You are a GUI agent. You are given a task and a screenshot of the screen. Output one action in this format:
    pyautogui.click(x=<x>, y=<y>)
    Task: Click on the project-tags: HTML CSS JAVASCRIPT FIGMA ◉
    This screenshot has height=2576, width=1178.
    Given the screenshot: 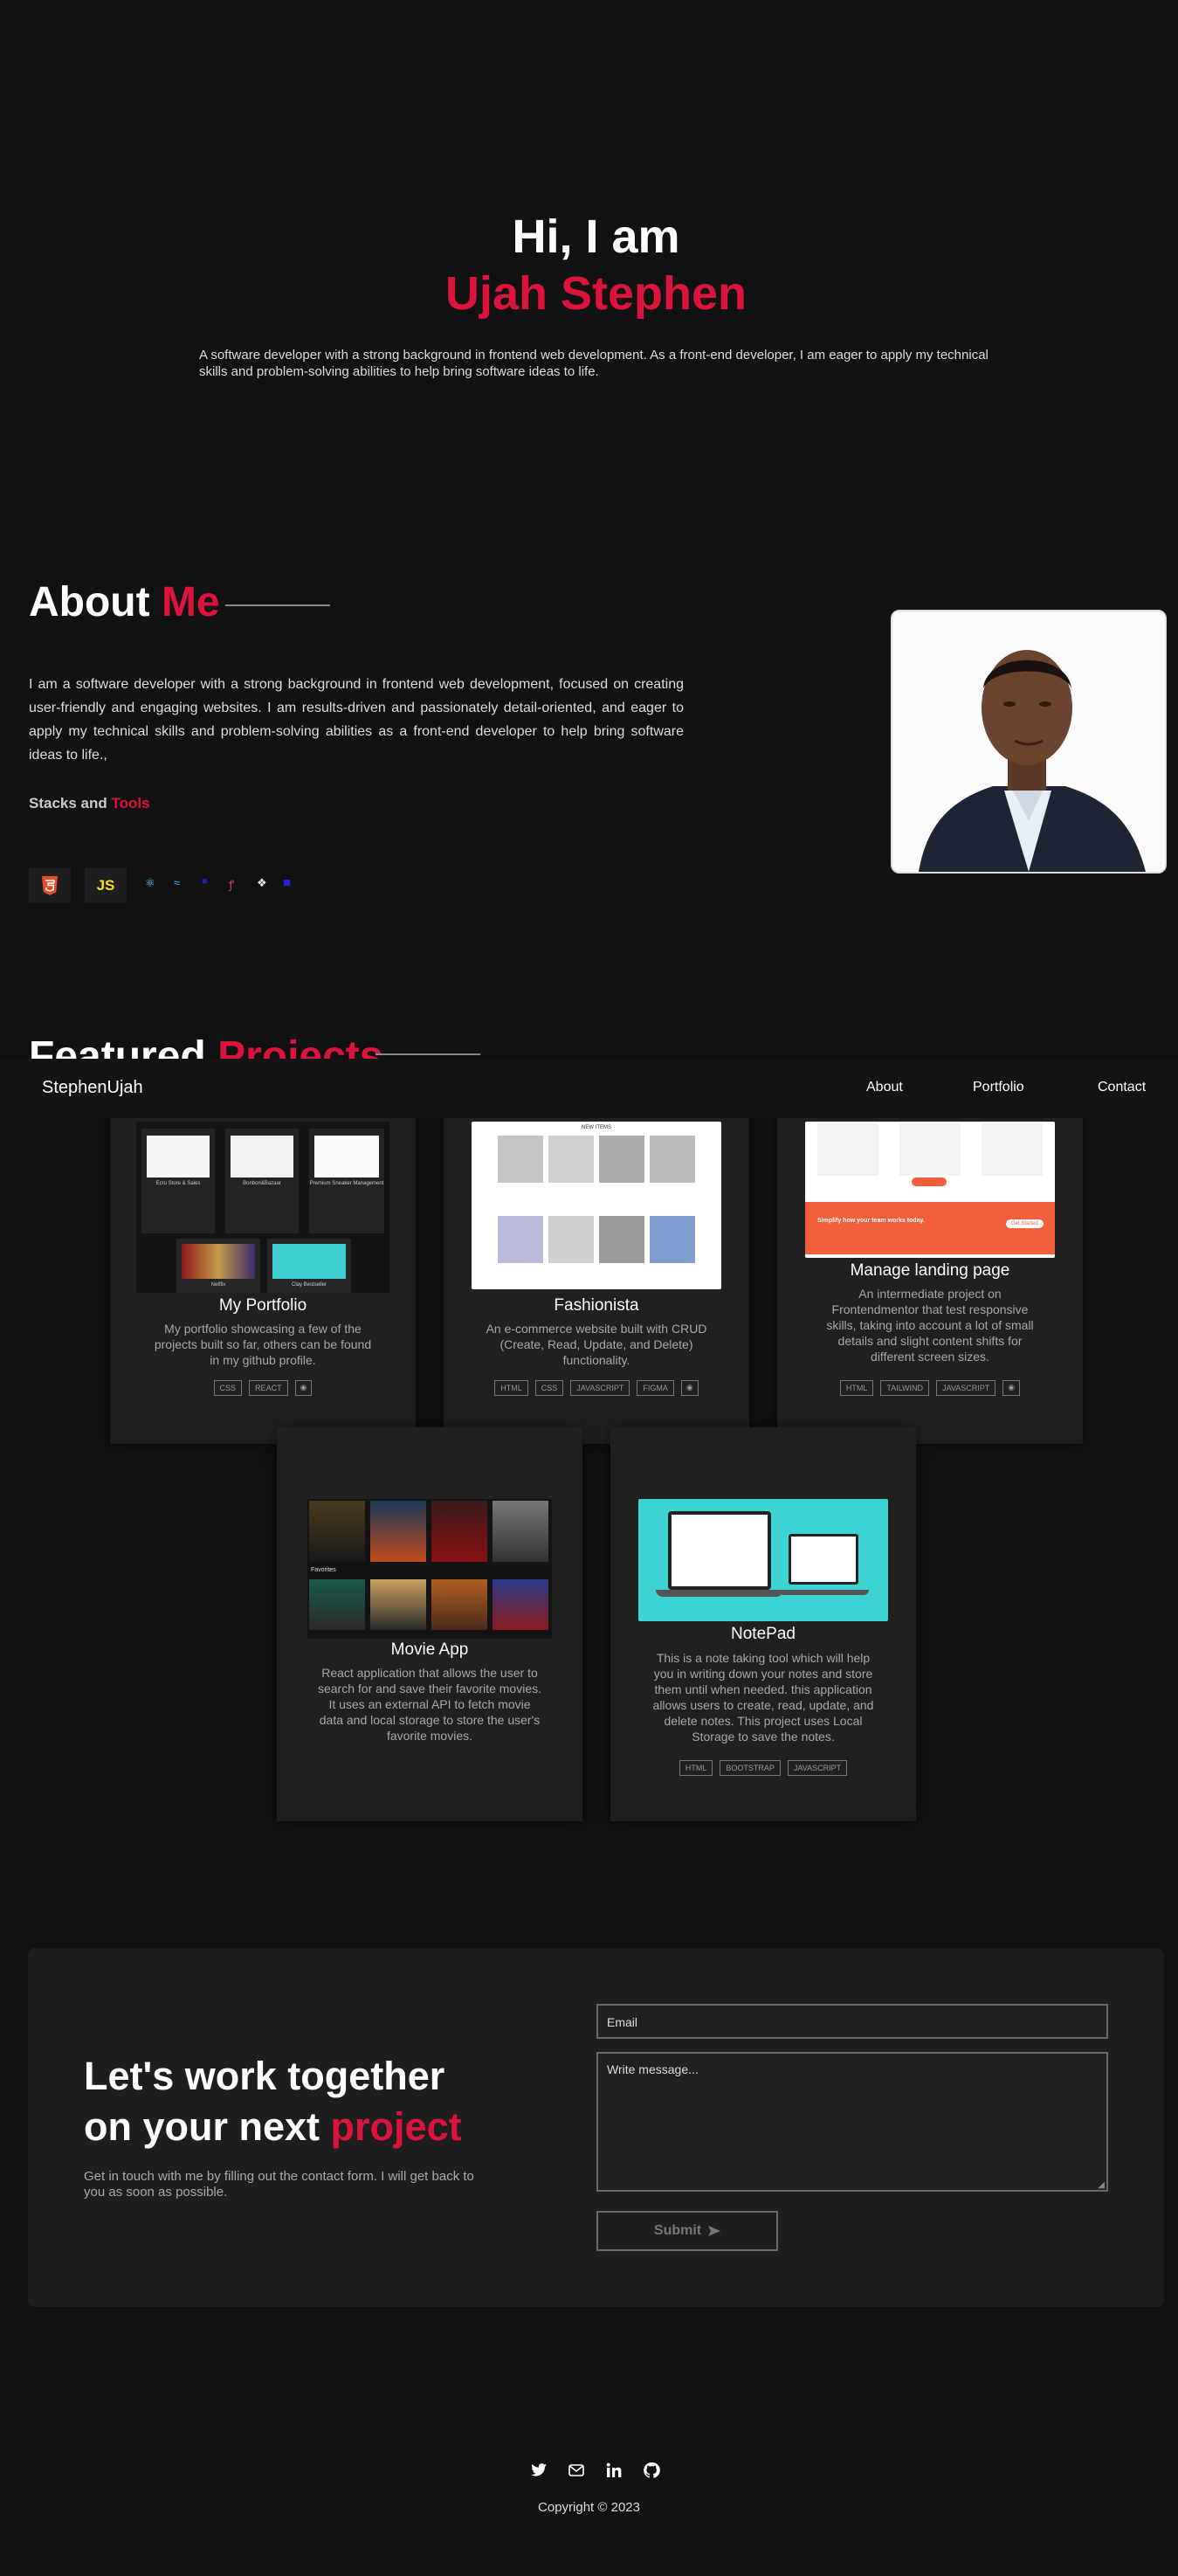 What is the action you would take?
    pyautogui.click(x=596, y=1388)
    